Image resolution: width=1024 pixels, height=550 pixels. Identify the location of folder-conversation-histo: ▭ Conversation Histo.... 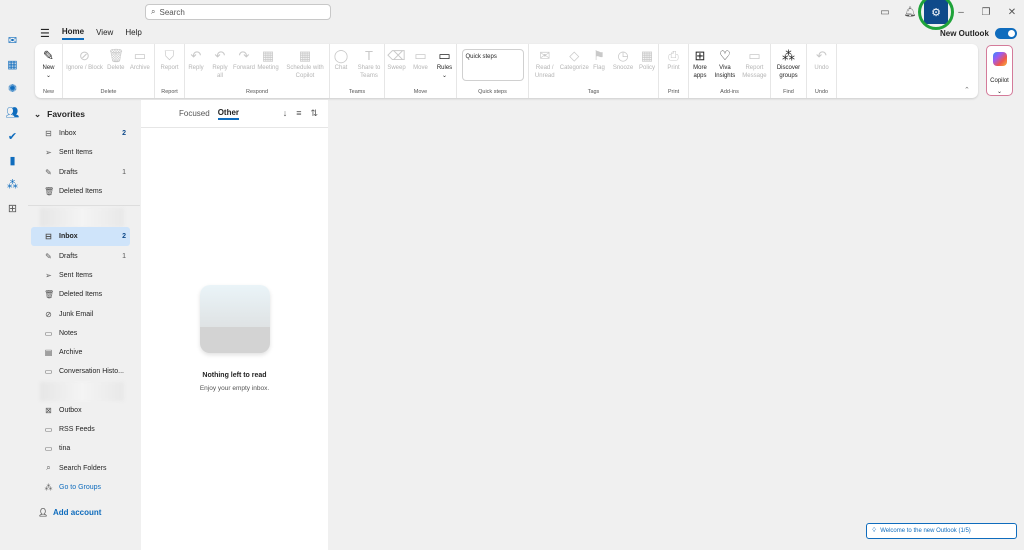
(84, 371).